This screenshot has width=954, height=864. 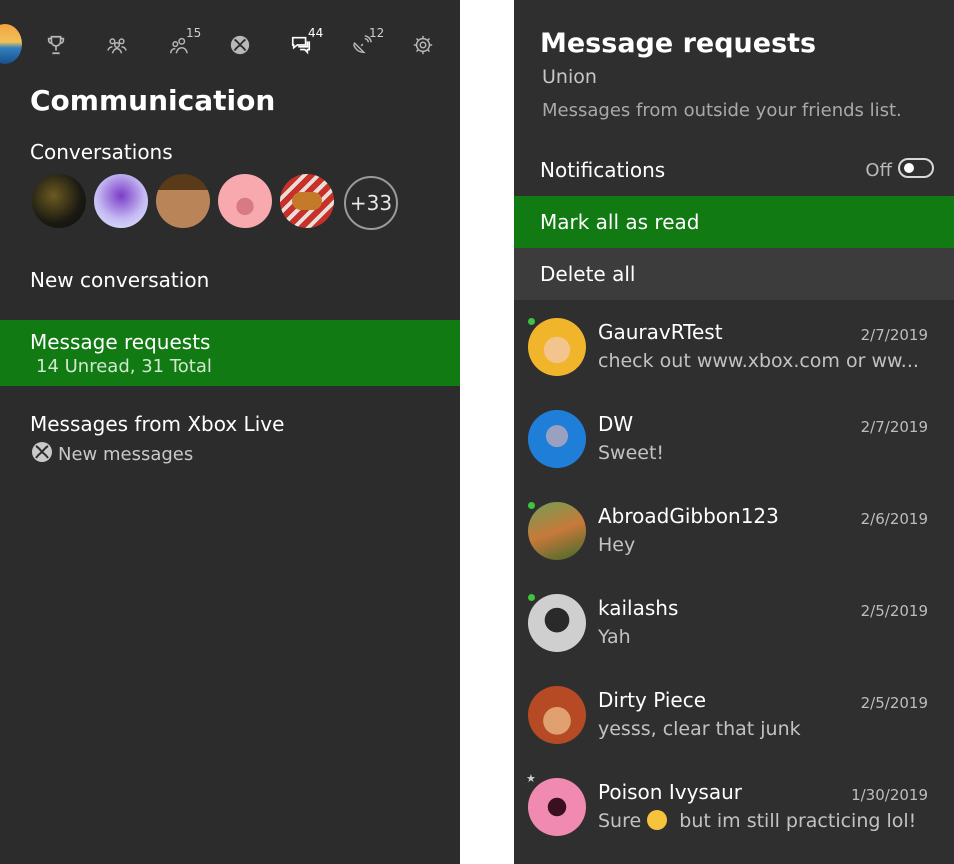 What do you see at coordinates (894, 519) in the screenshot?
I see `message-date: 2/6/2019` at bounding box center [894, 519].